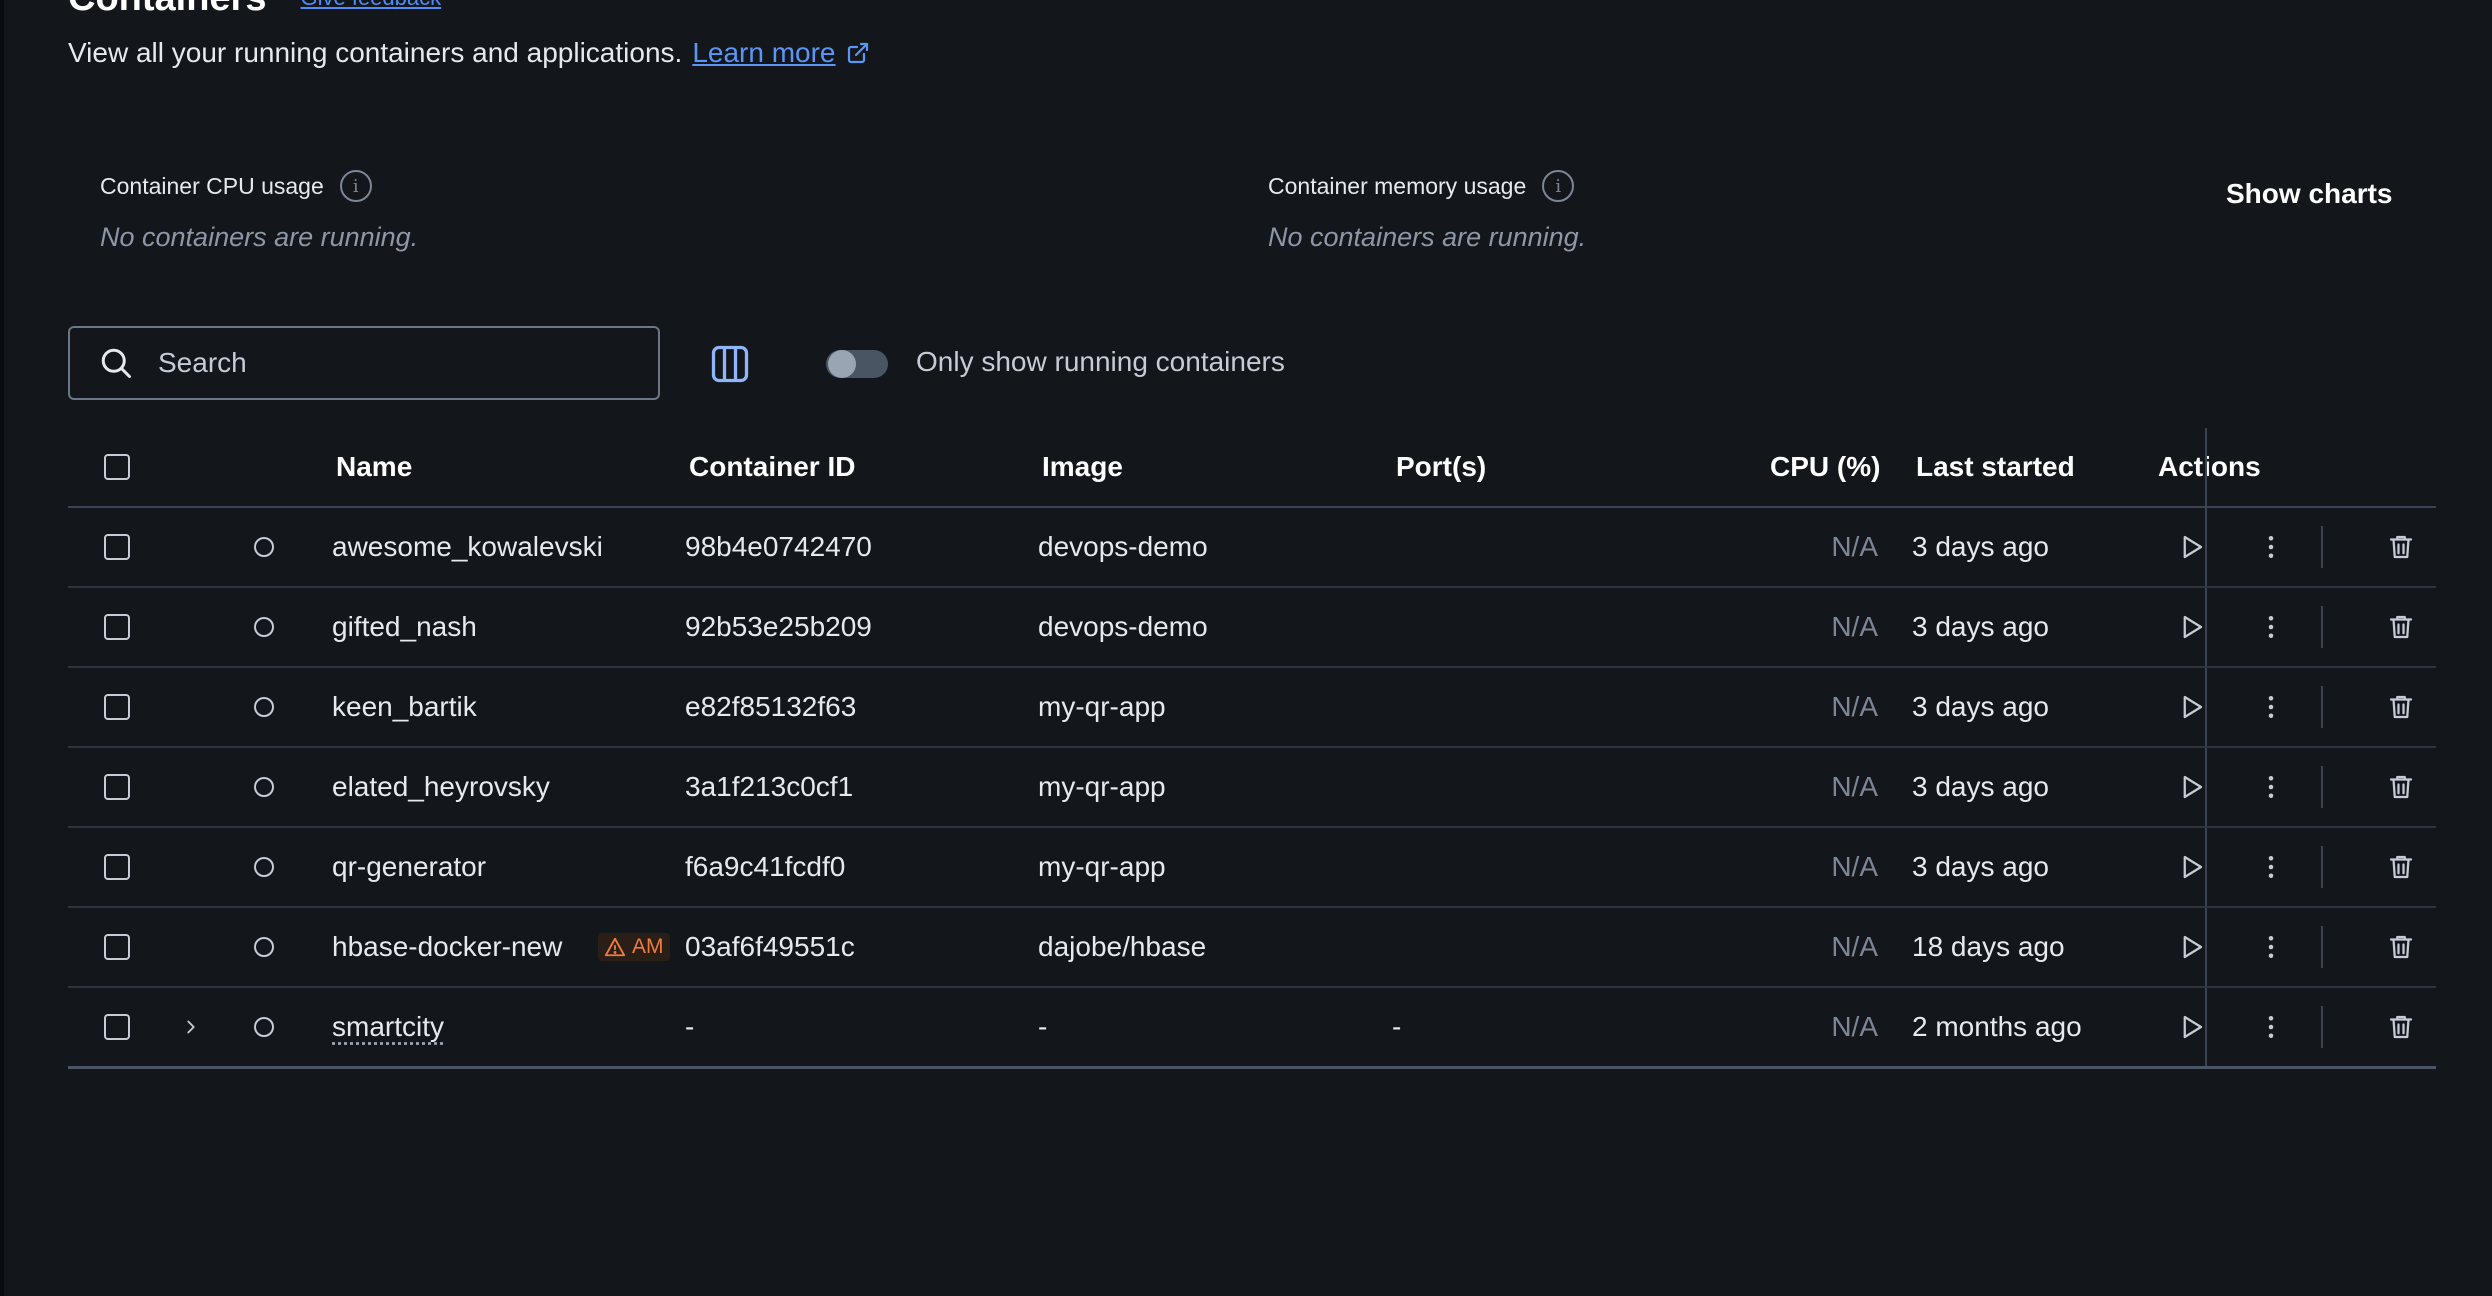 This screenshot has width=2492, height=1296. I want to click on column-image: Image, so click(1082, 467).